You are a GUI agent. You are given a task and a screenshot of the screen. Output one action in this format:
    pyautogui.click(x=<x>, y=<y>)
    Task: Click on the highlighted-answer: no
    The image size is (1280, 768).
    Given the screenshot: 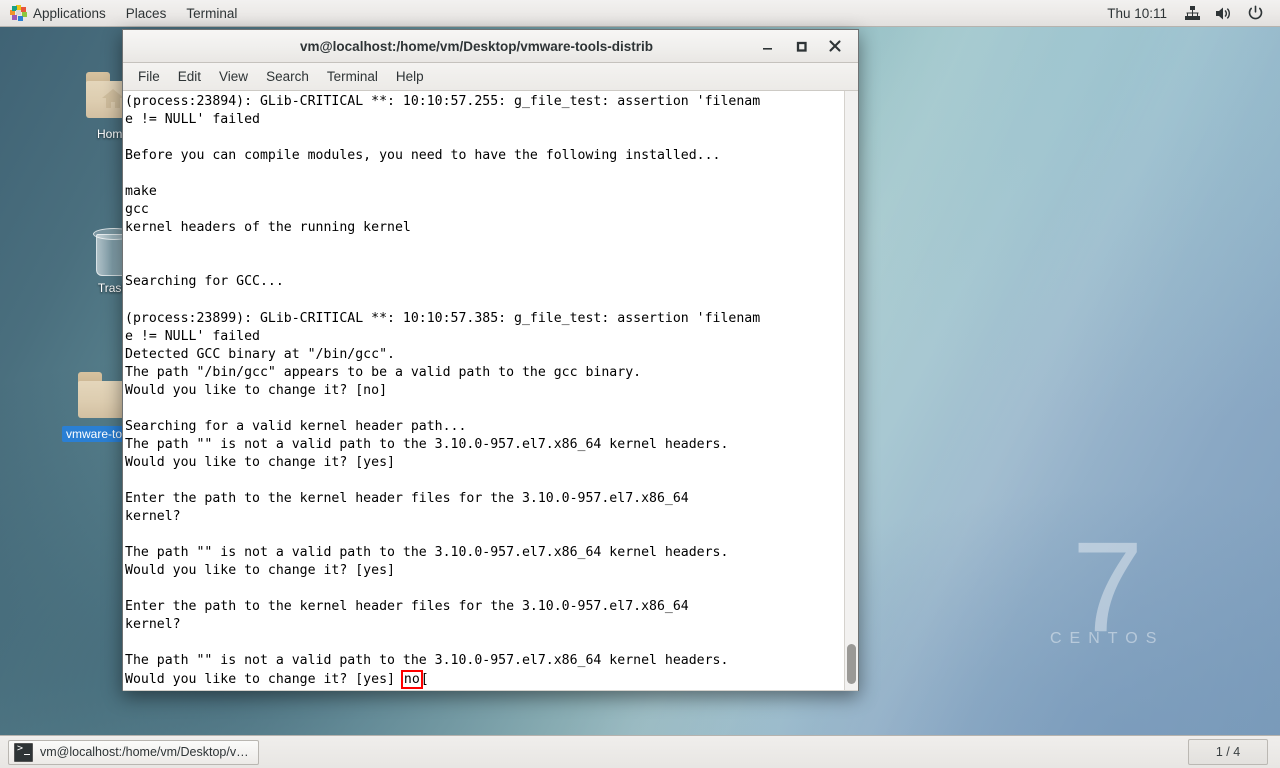 What is the action you would take?
    pyautogui.click(x=411, y=679)
    